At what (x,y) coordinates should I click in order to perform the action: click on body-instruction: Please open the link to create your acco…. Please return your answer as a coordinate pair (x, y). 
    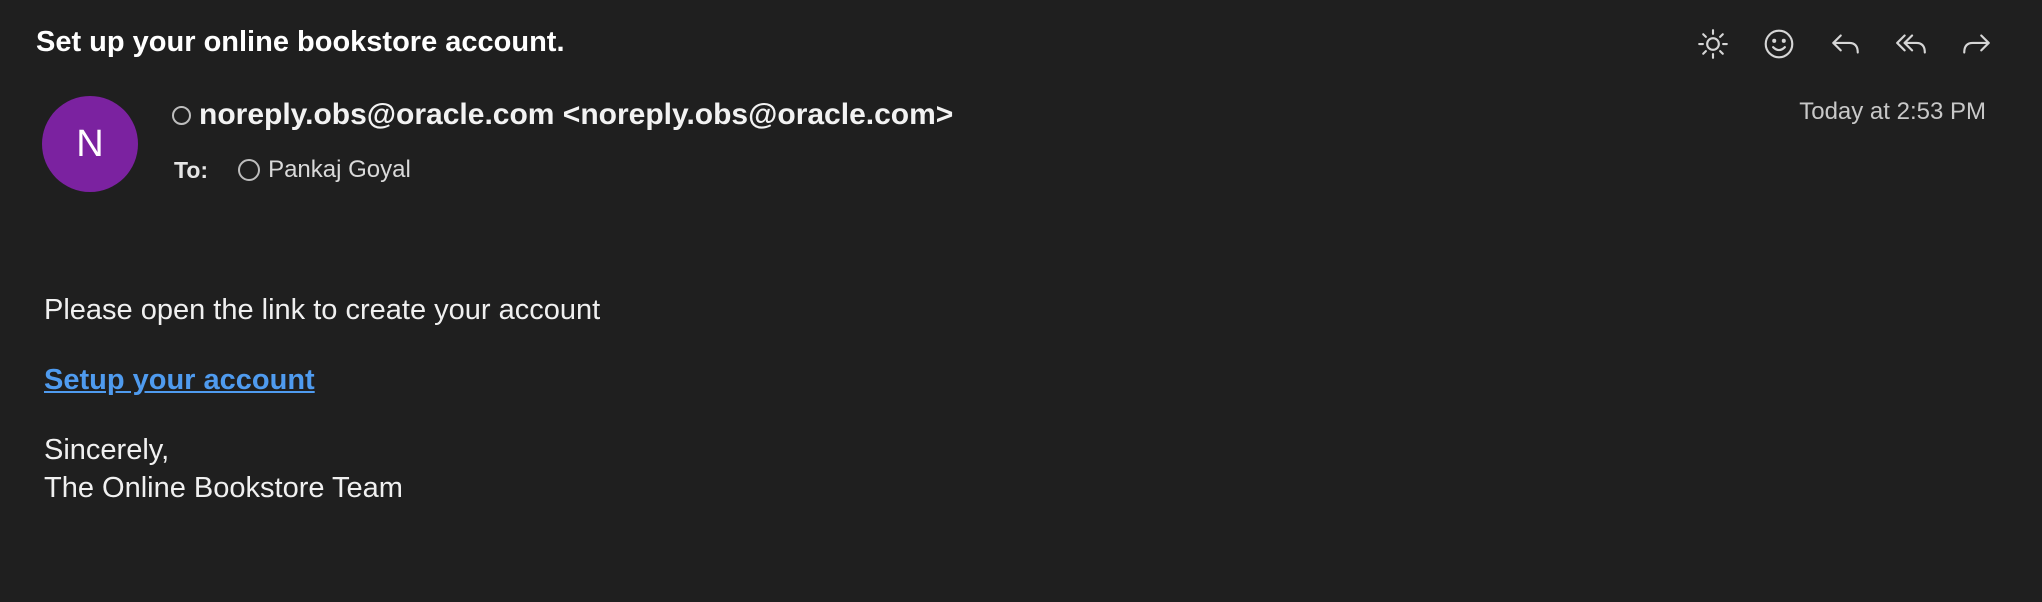
    Looking at the image, I should click on (322, 310).